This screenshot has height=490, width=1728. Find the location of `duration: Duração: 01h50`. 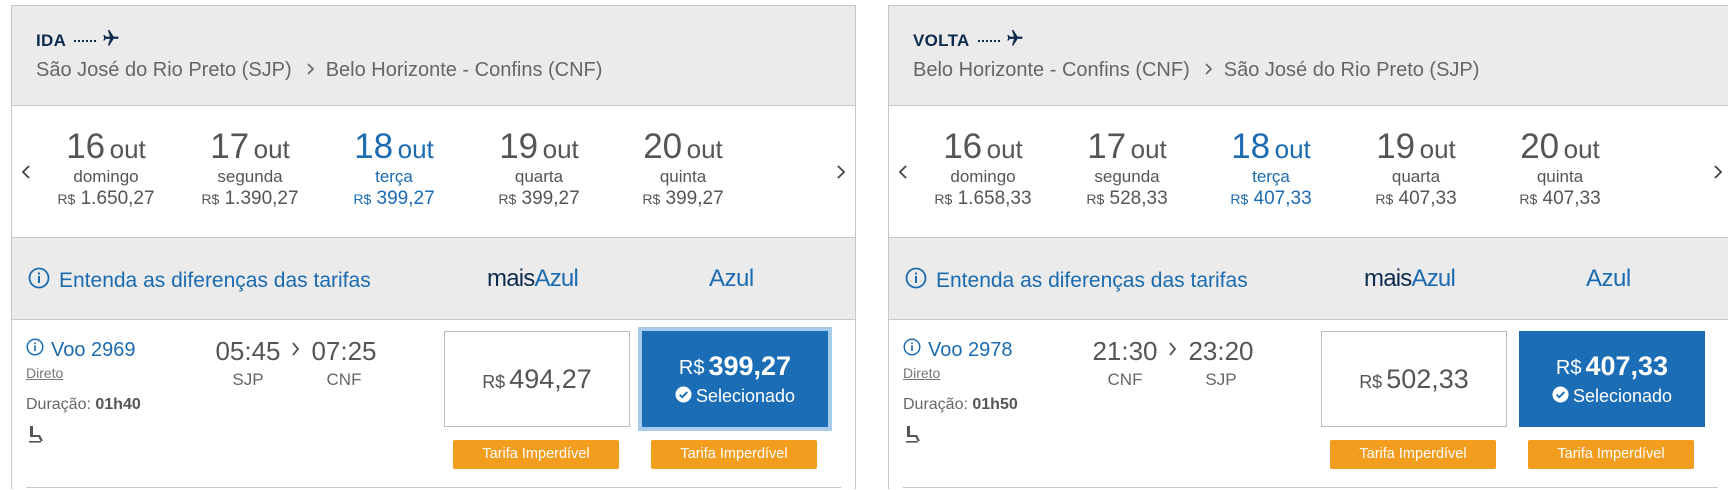

duration: Duração: 01h50 is located at coordinates (960, 405).